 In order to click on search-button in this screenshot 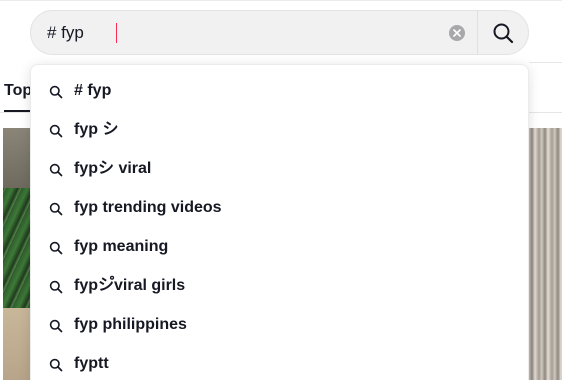, I will do `click(503, 32)`.